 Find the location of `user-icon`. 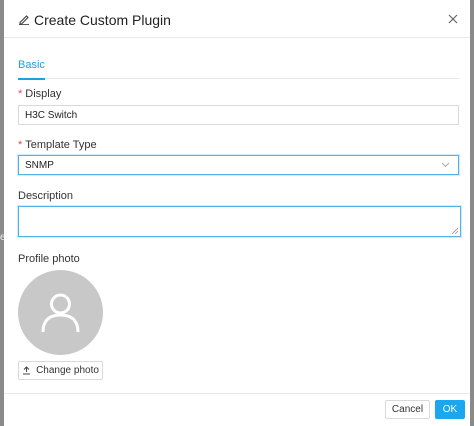

user-icon is located at coordinates (60, 313).